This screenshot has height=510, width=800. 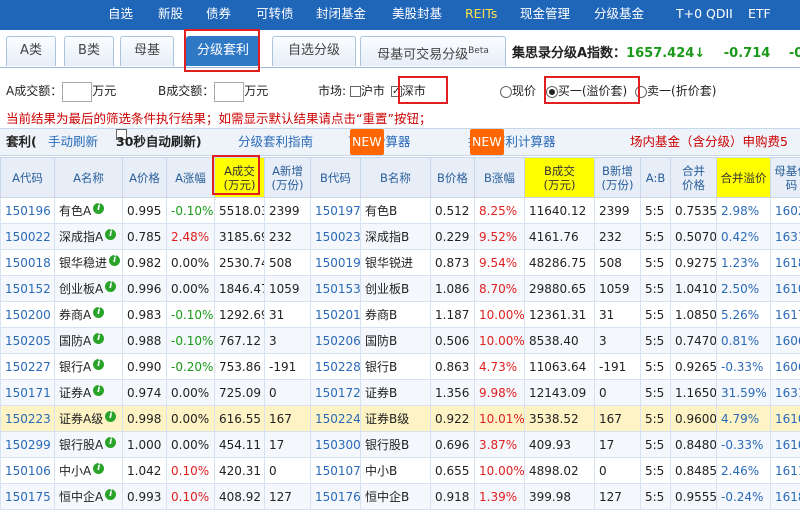 What do you see at coordinates (336, 237) in the screenshot?
I see `table-cell: 150023` at bounding box center [336, 237].